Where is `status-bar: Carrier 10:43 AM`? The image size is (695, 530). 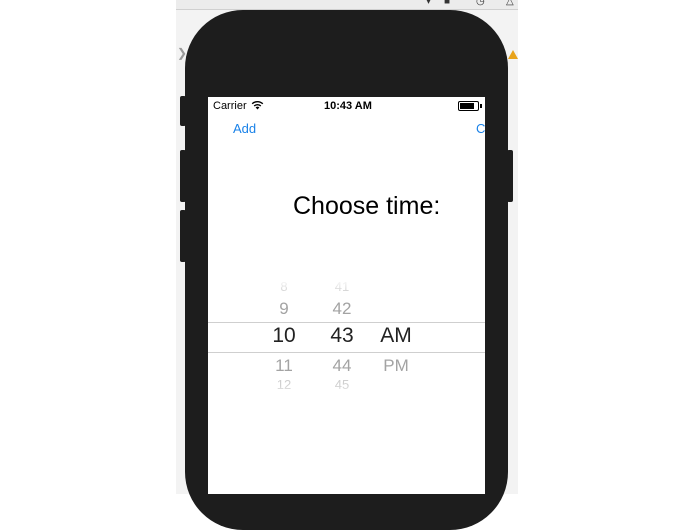 status-bar: Carrier 10:43 AM is located at coordinates (346, 106).